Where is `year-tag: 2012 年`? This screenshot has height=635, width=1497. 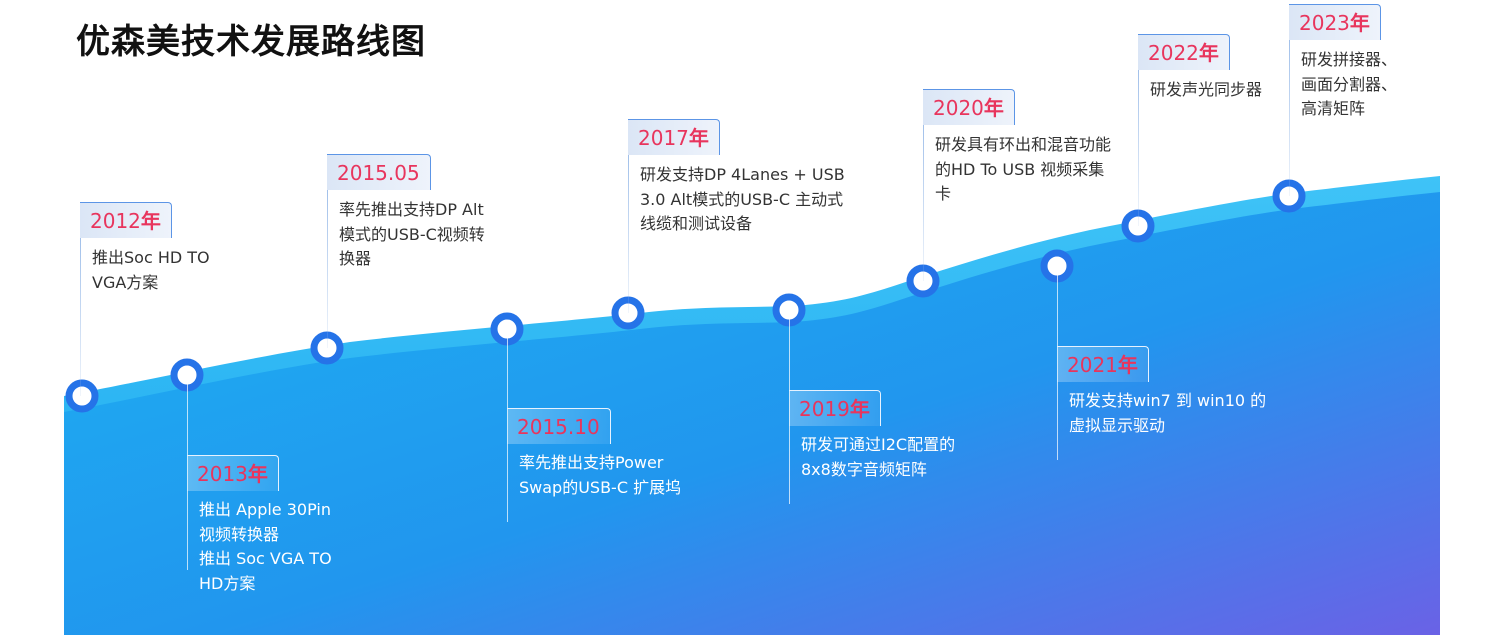
year-tag: 2012 年 is located at coordinates (126, 220).